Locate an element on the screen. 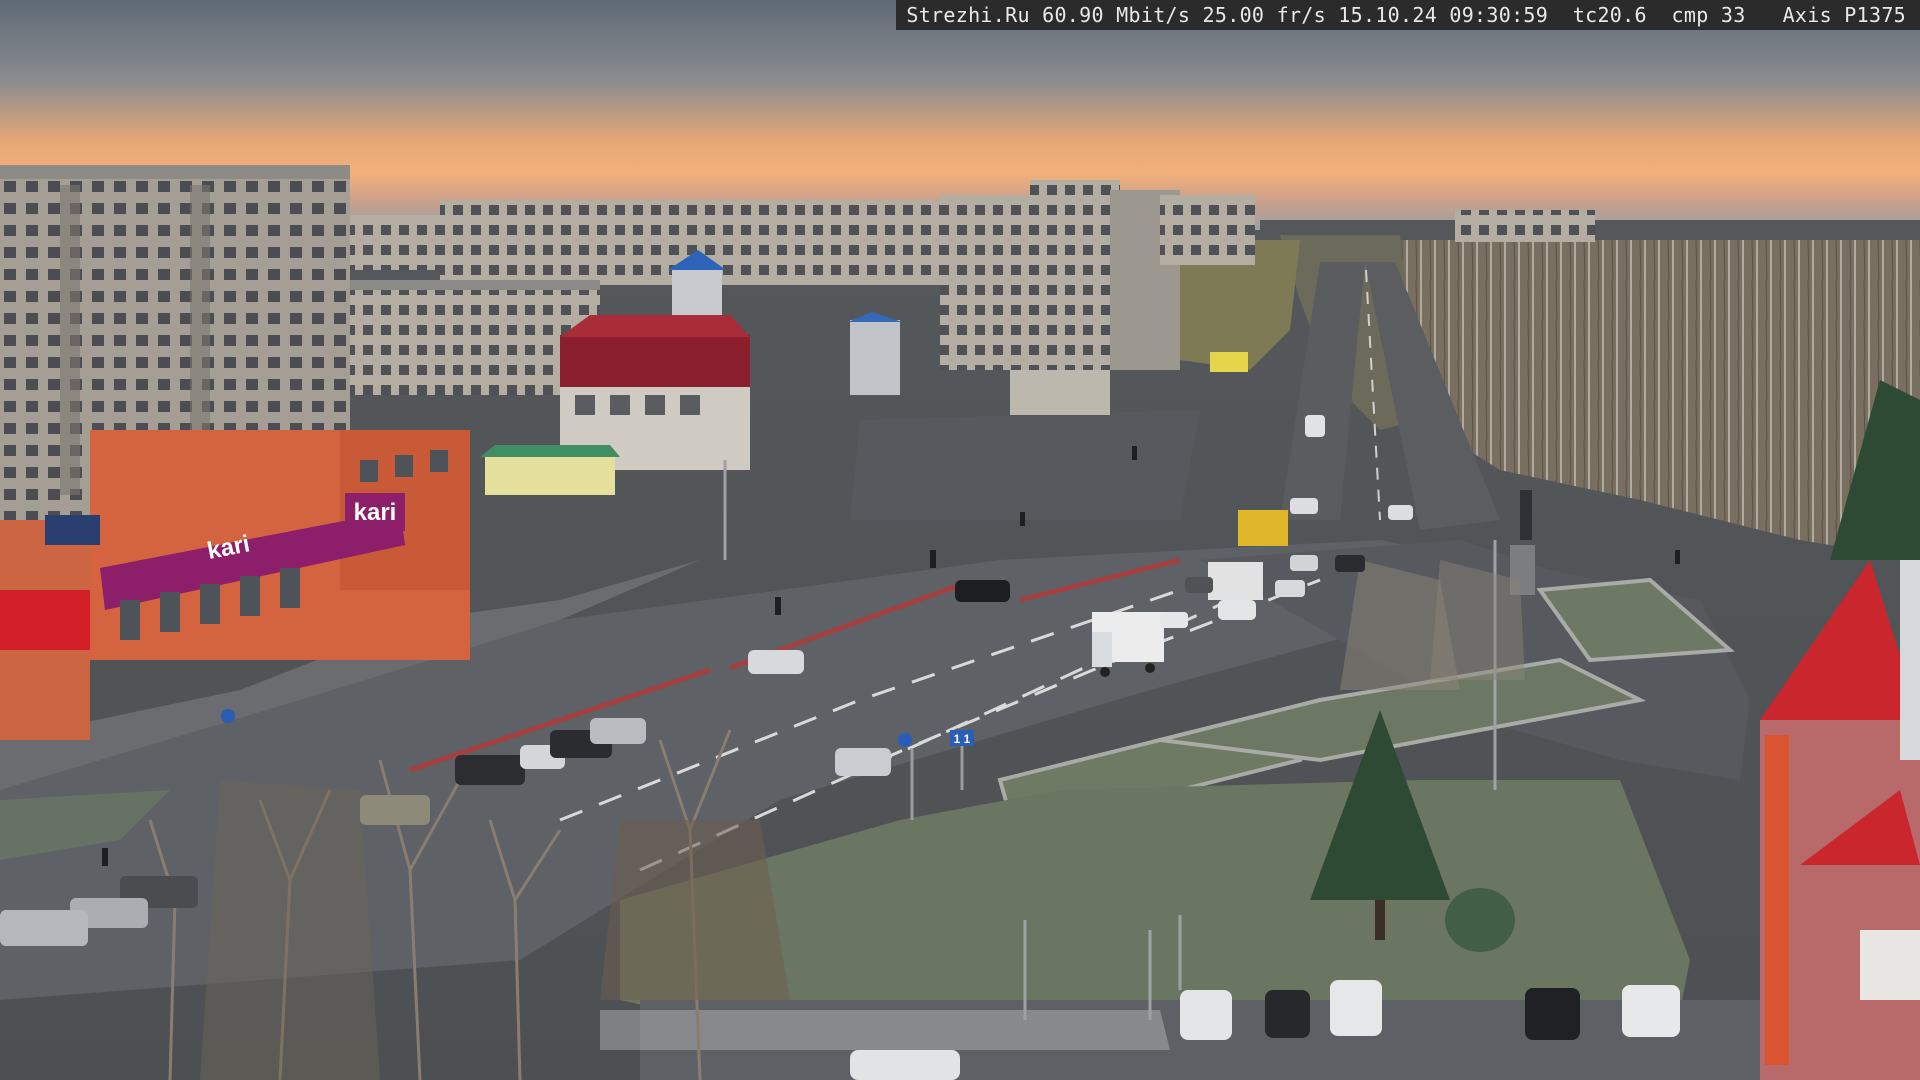  green-roof-shop is located at coordinates (550, 470).